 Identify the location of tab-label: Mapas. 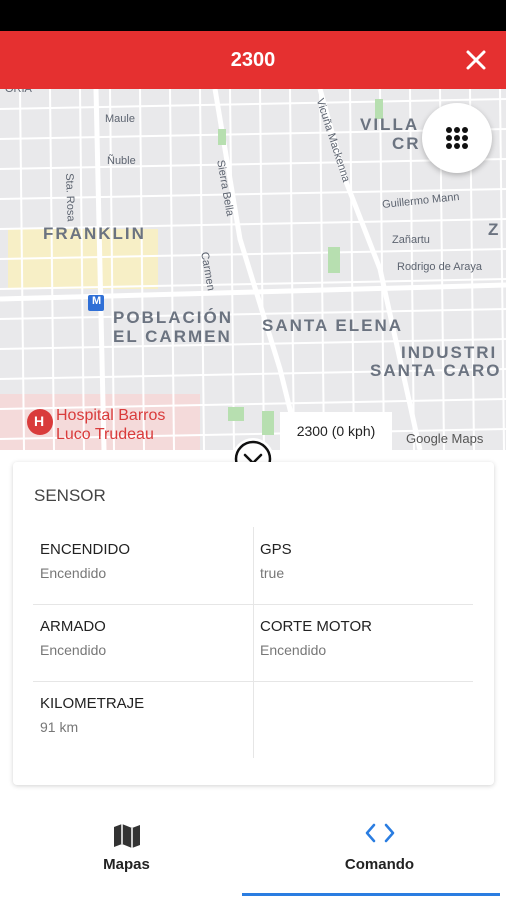
(126, 864).